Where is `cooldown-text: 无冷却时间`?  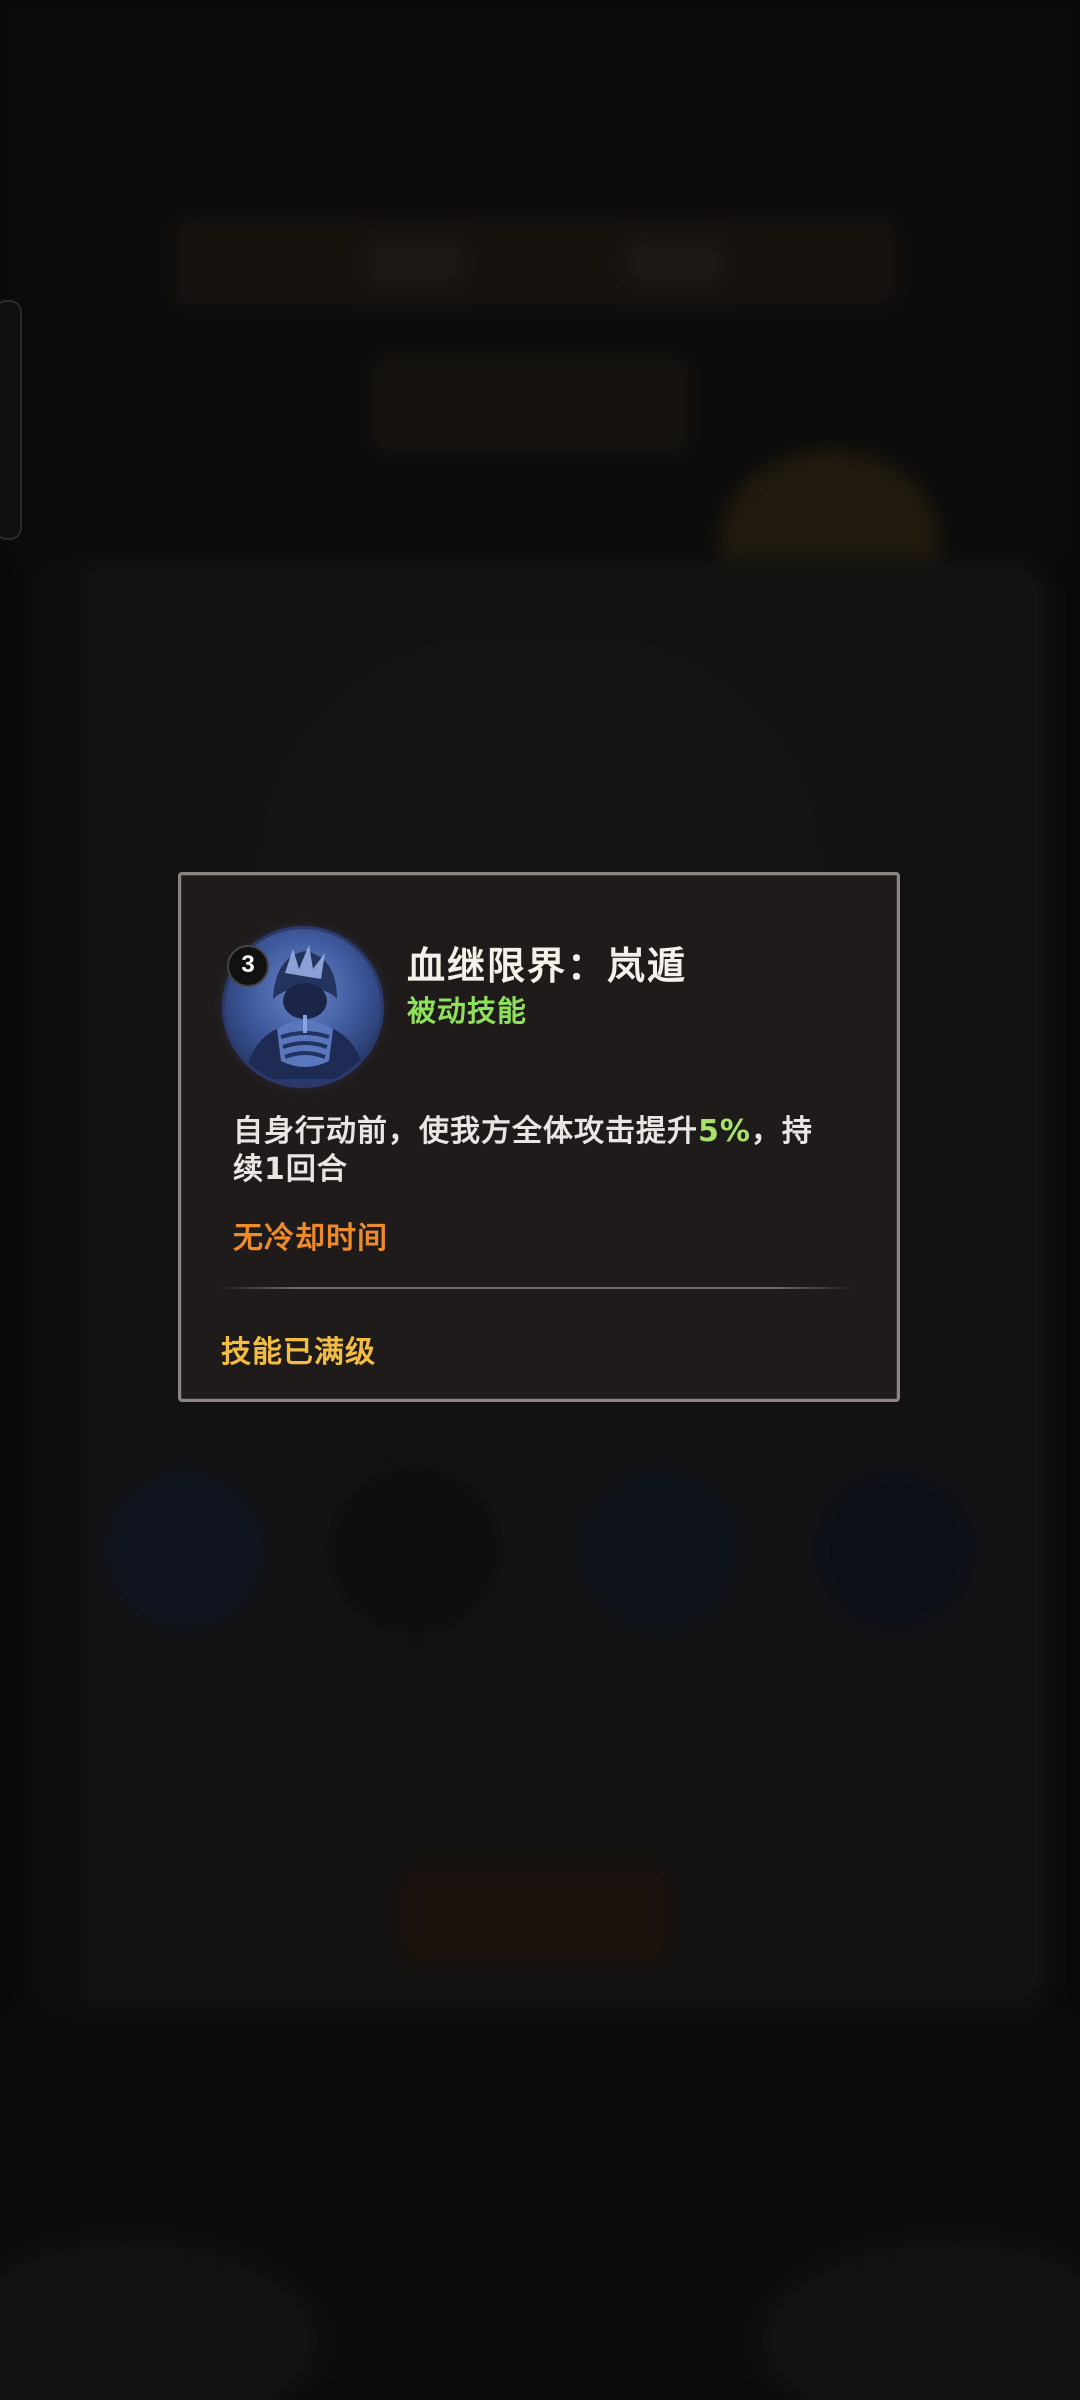 cooldown-text: 无冷却时间 is located at coordinates (310, 1238).